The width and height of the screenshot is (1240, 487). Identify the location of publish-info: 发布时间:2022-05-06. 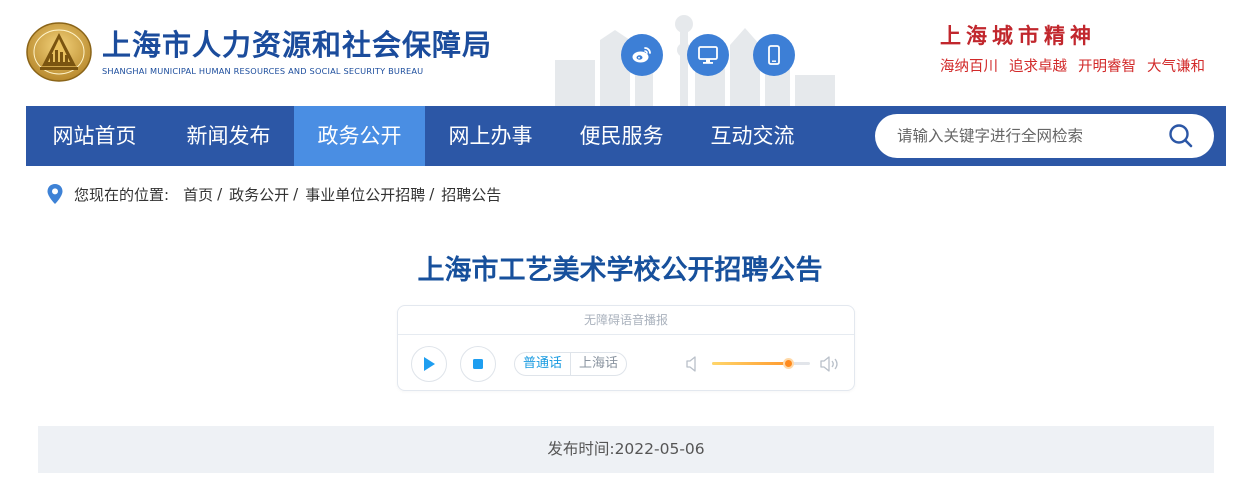
(626, 449).